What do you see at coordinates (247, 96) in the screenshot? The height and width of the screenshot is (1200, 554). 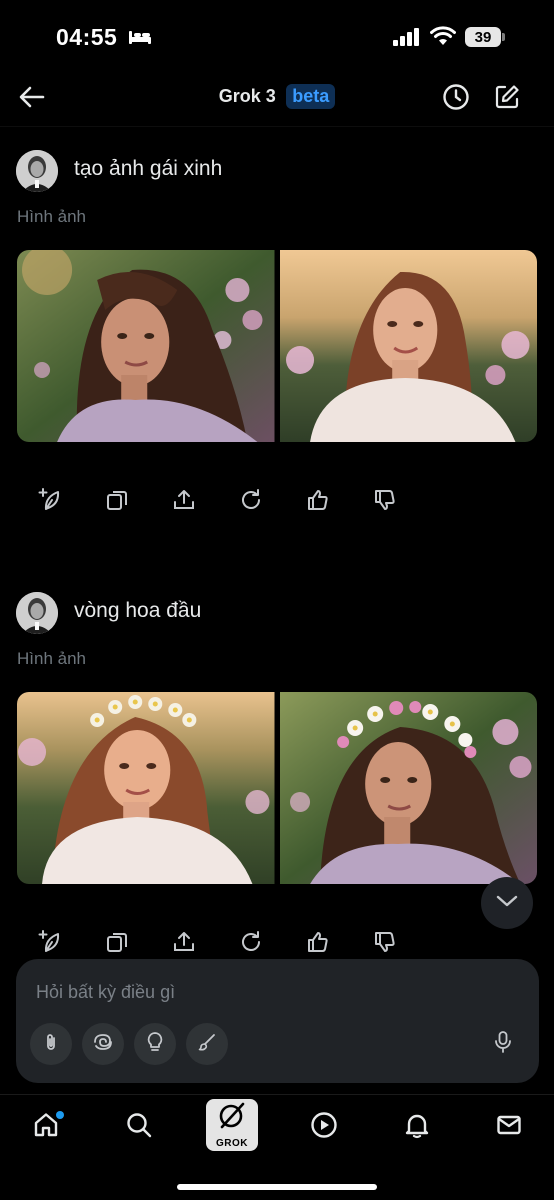 I see `page-title: Grok 3` at bounding box center [247, 96].